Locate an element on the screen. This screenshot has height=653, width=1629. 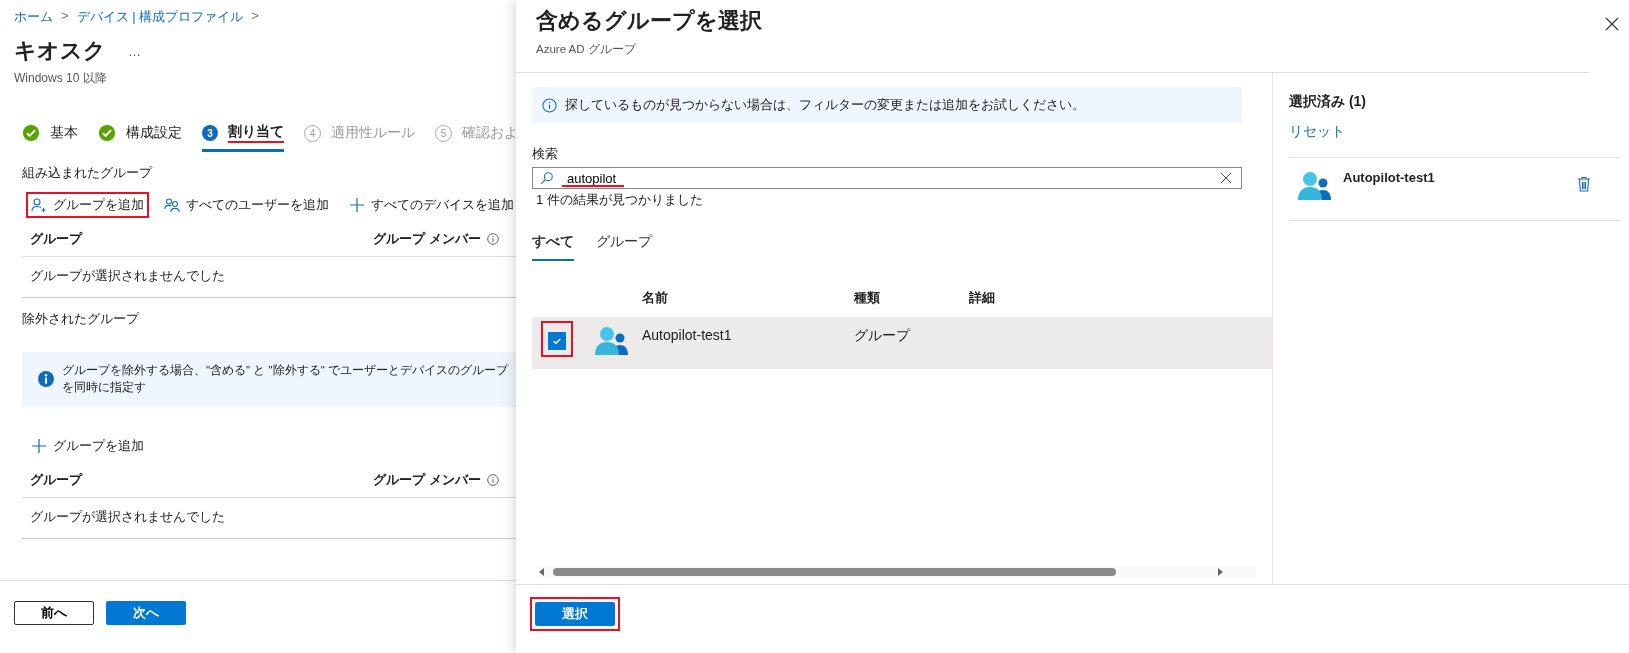
clear-icon is located at coordinates (1226, 178).